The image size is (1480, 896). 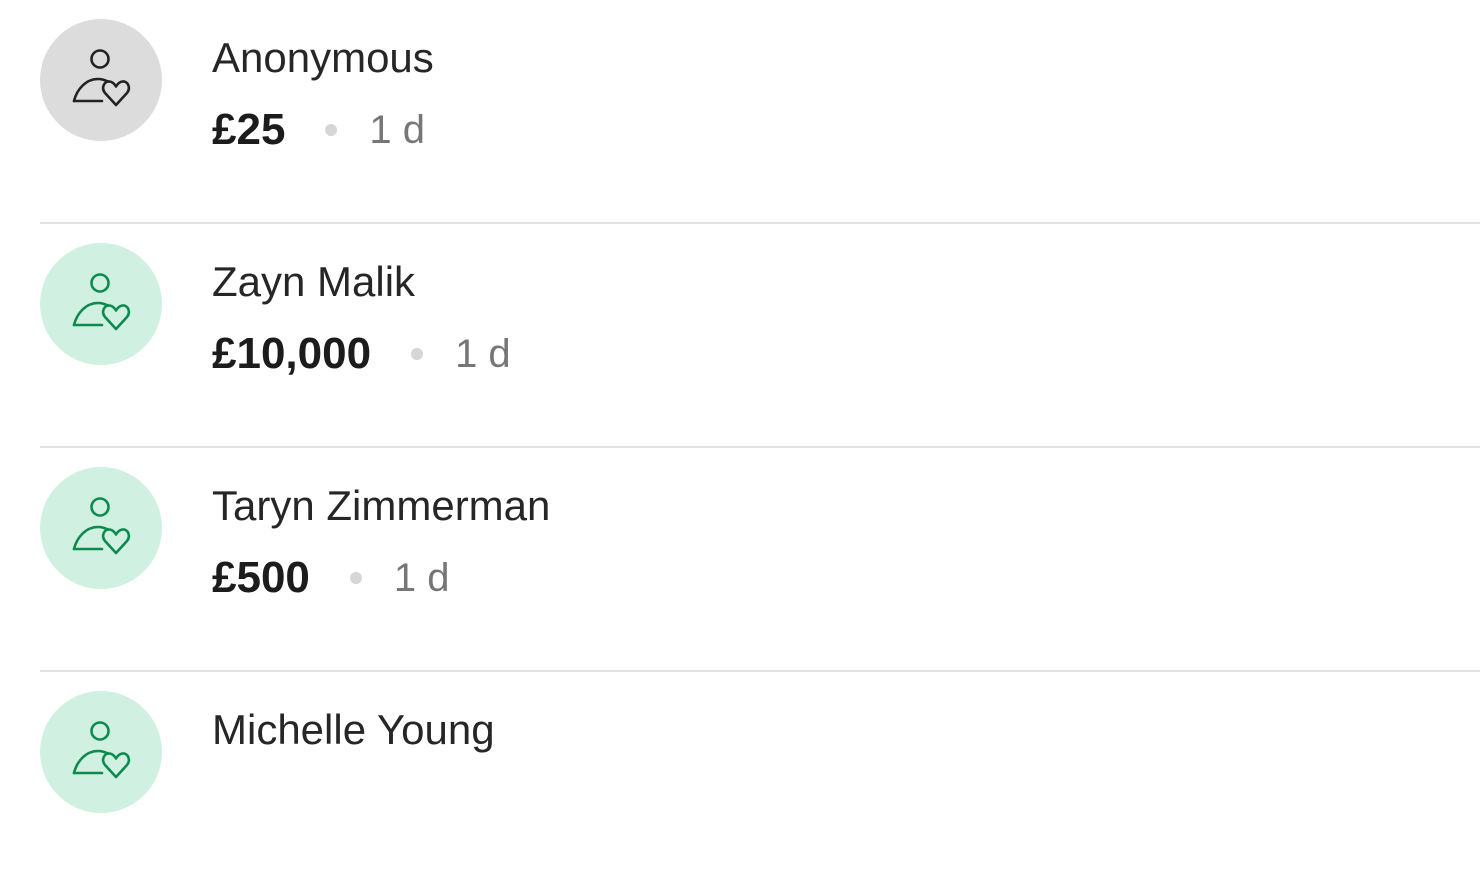 I want to click on donor-name: Michelle Young, so click(x=353, y=729).